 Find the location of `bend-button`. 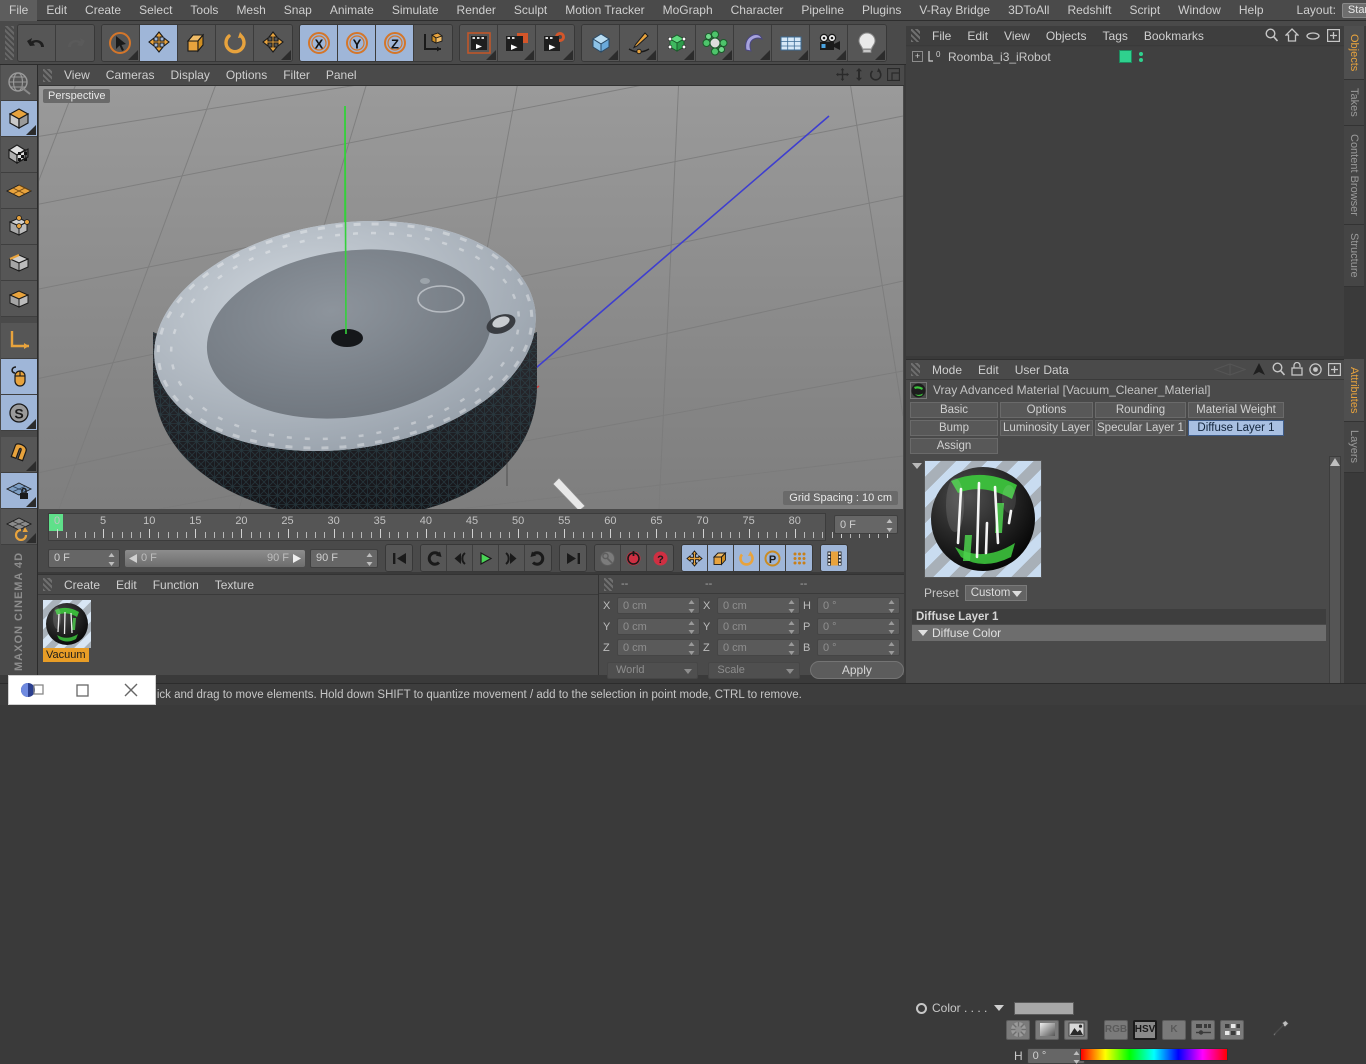

bend-button is located at coordinates (753, 42).